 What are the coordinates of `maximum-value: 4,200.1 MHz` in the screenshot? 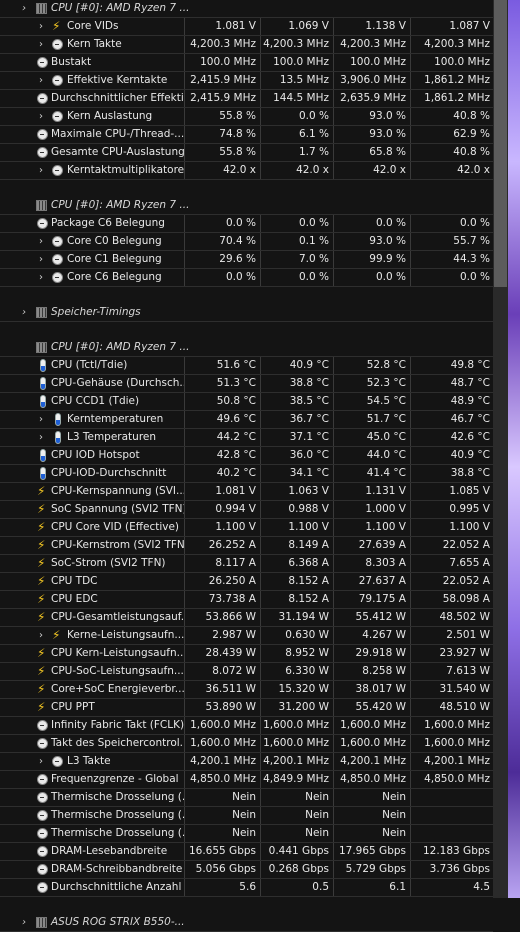 It's located at (373, 761).